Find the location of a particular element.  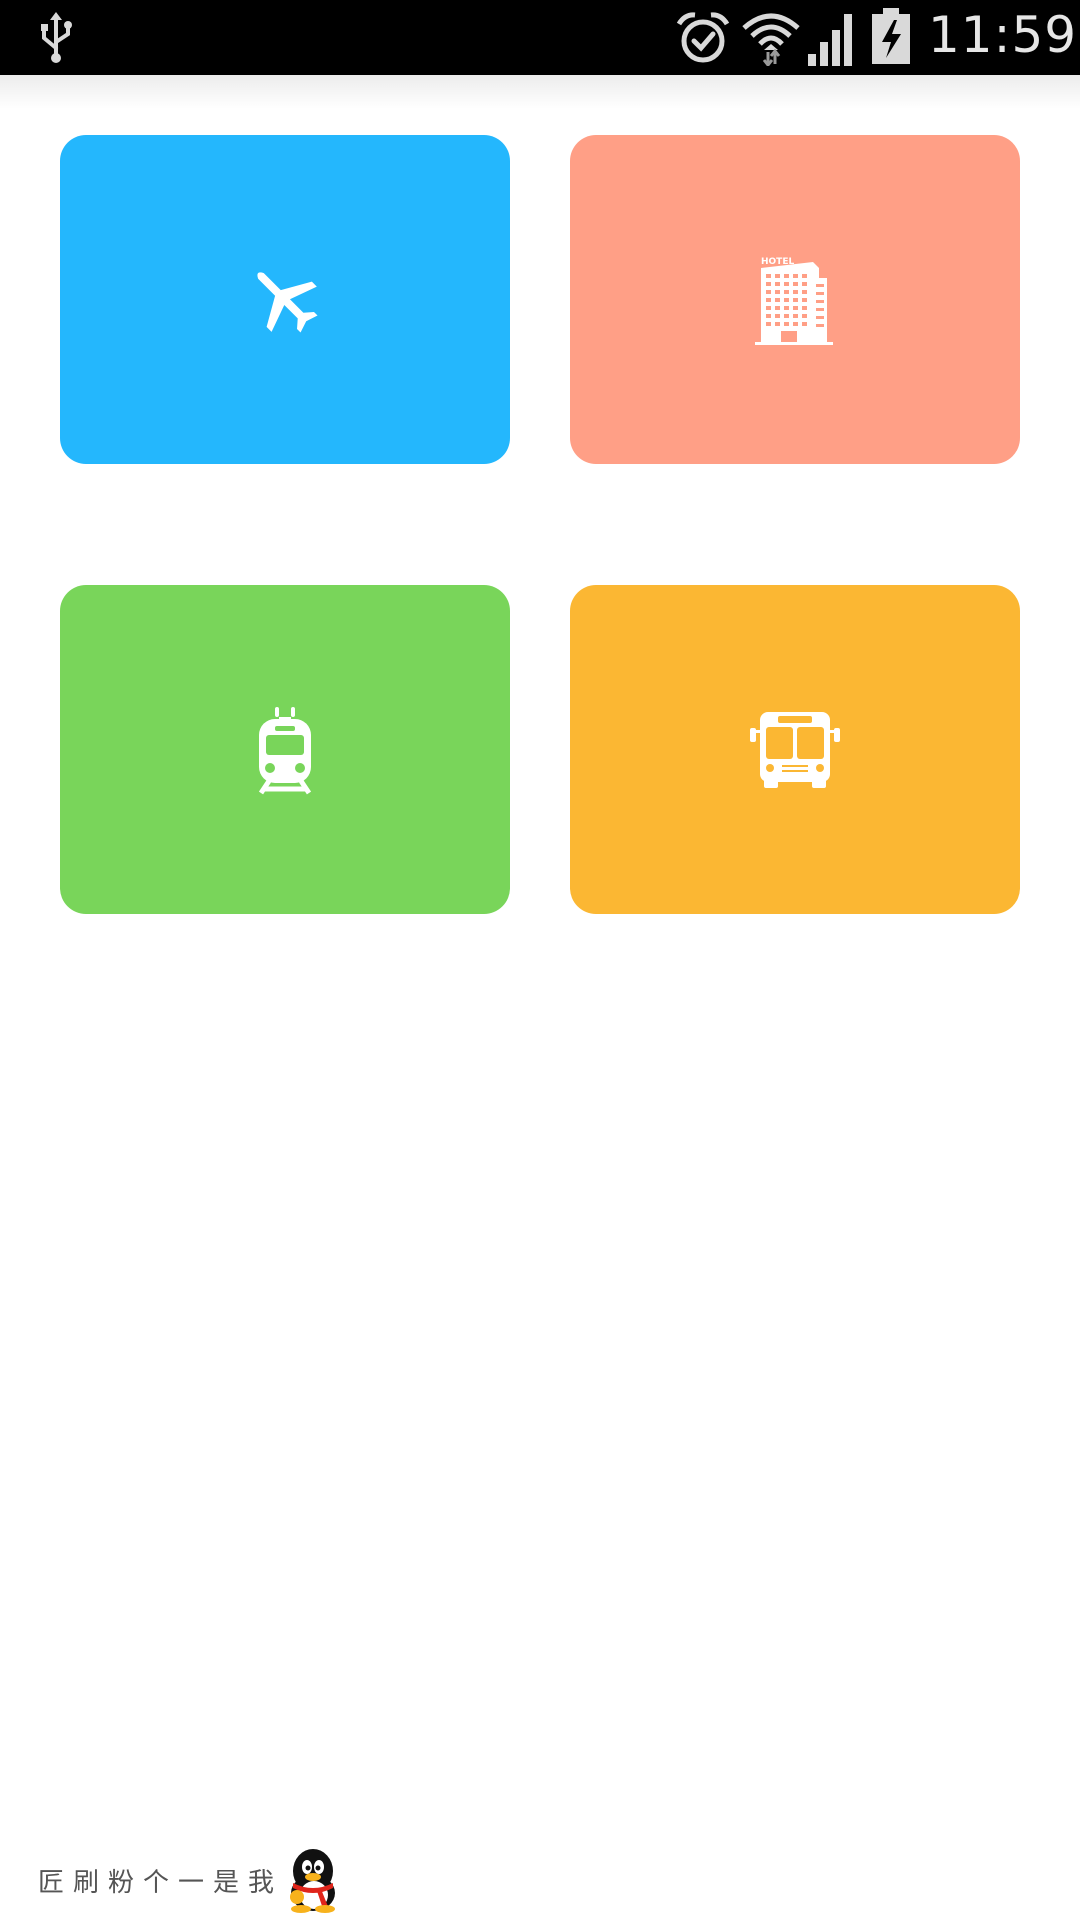

bus-icon is located at coordinates (795, 749).